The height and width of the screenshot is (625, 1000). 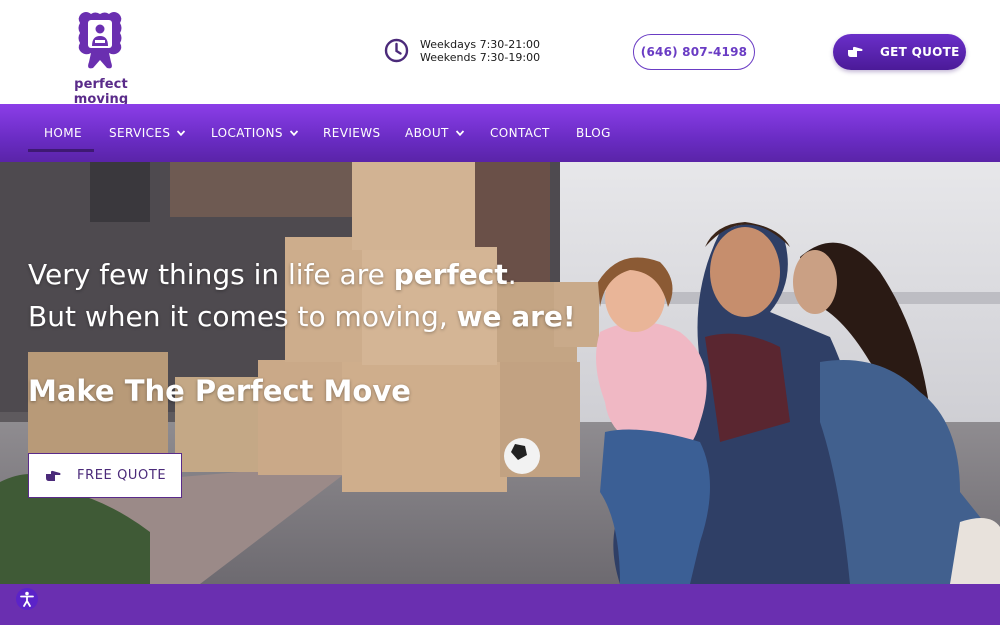 I want to click on headline-line2-emphasis: we are!, so click(x=516, y=316).